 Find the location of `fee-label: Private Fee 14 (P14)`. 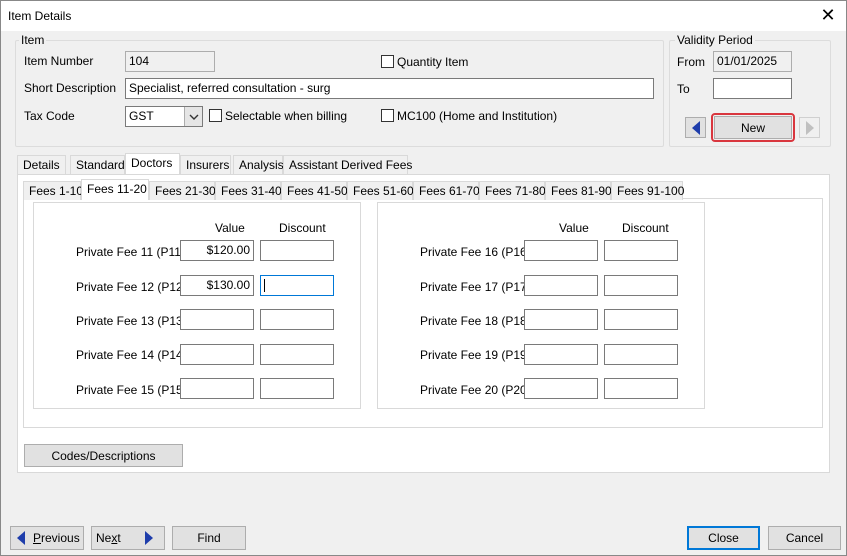

fee-label: Private Fee 14 (P14) is located at coordinates (131, 355).